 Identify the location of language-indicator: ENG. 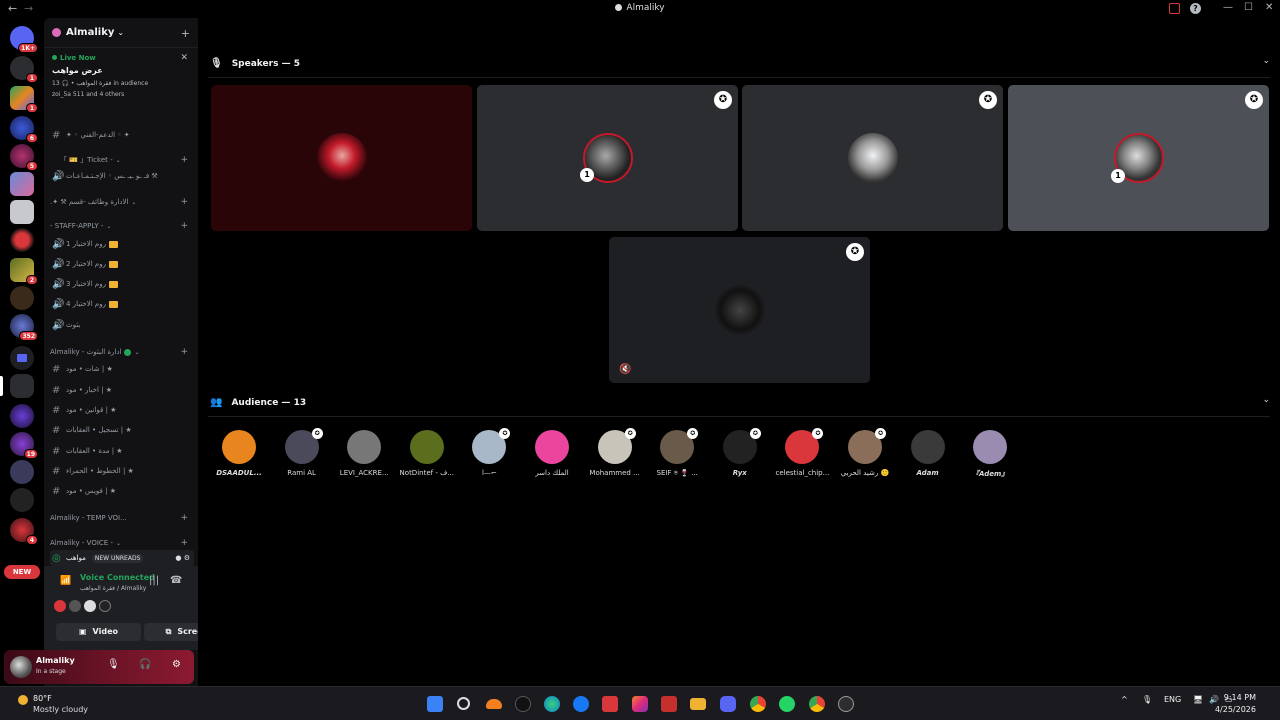
(1172, 699).